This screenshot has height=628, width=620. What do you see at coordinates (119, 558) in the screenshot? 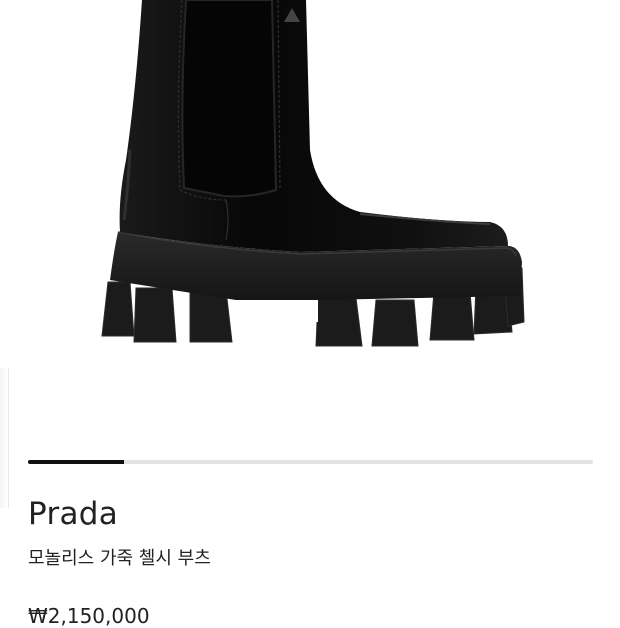
I see `product-title: 모놀리스 가죽 첼시 부츠` at bounding box center [119, 558].